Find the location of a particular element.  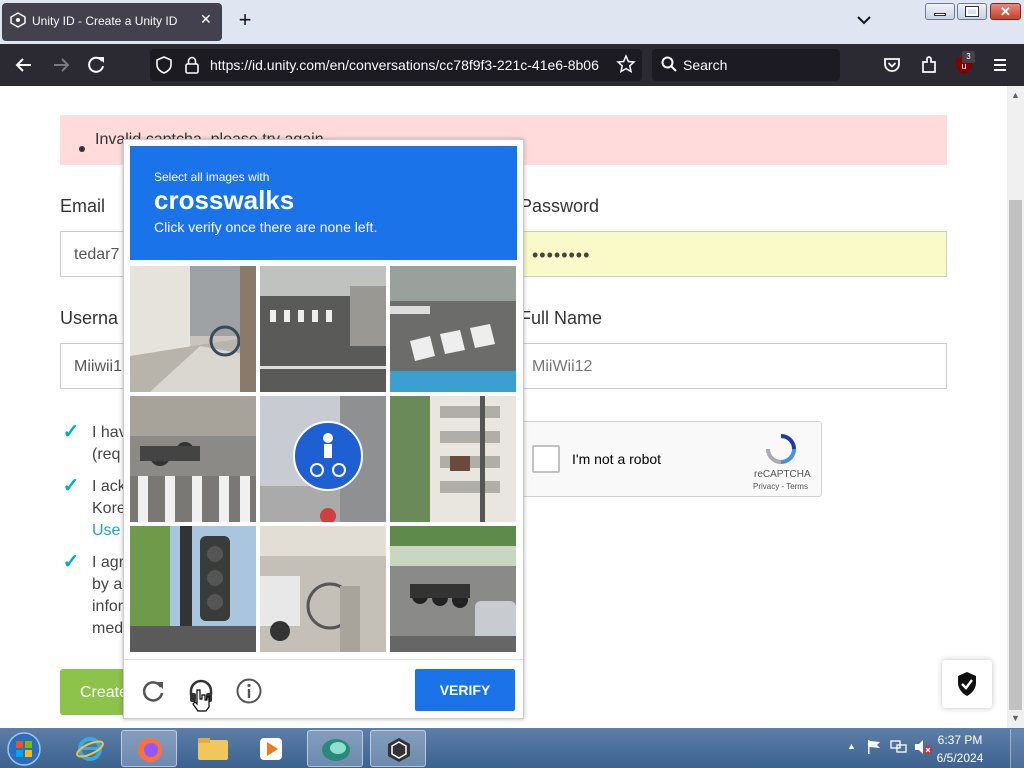

chevron-down-icon is located at coordinates (864, 20).